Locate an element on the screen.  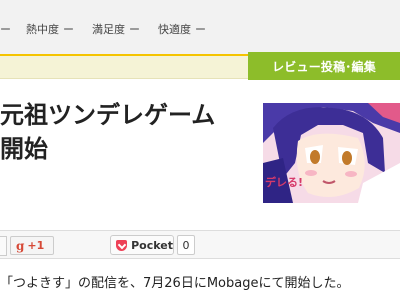
title-line-1: 元祖ツンデレゲーム is located at coordinates (108, 115).